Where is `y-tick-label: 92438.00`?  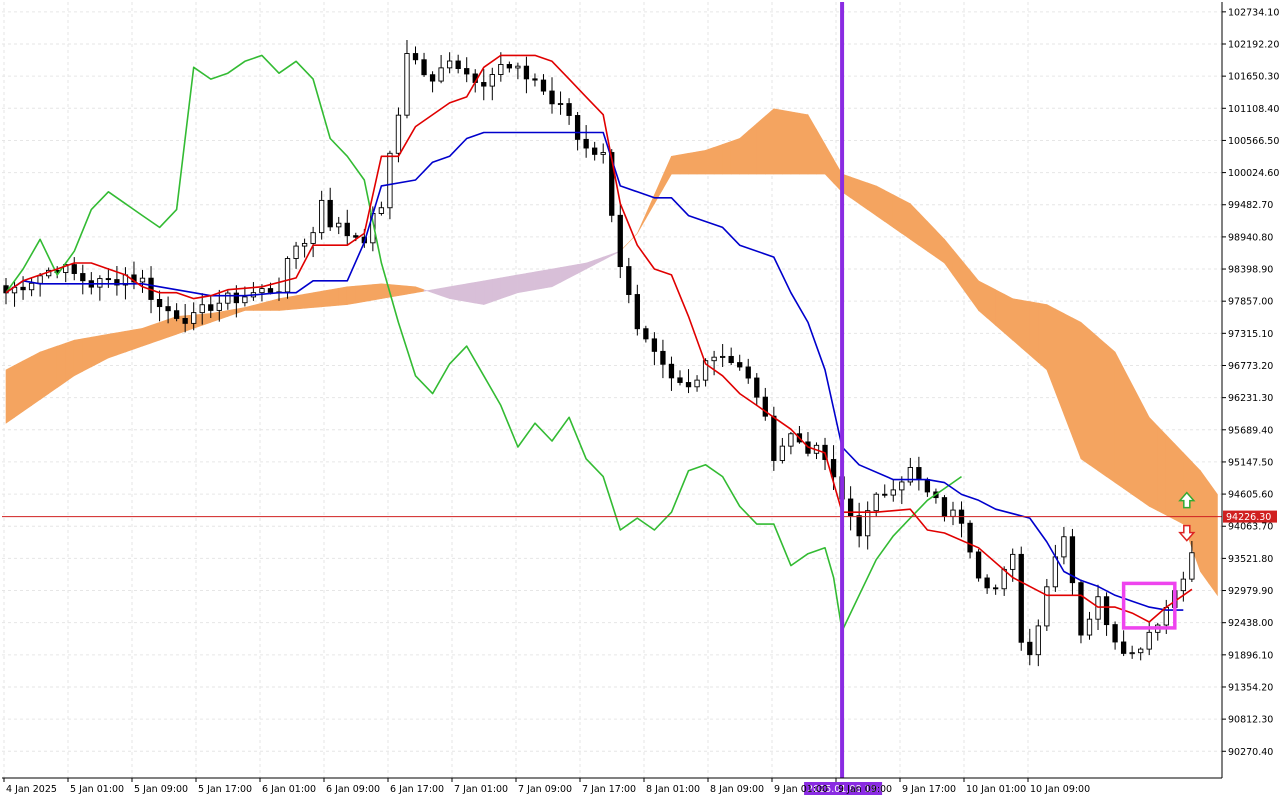
y-tick-label: 92438.00 is located at coordinates (1250, 623).